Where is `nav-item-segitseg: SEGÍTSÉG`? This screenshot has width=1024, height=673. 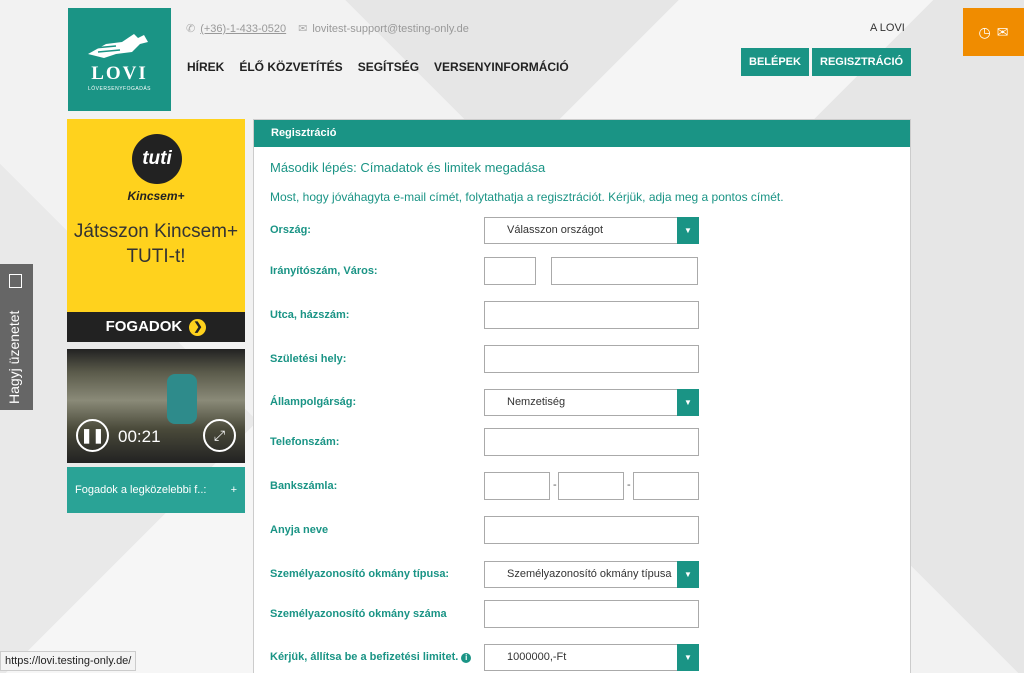 nav-item-segitseg: SEGÍTSÉG is located at coordinates (388, 67).